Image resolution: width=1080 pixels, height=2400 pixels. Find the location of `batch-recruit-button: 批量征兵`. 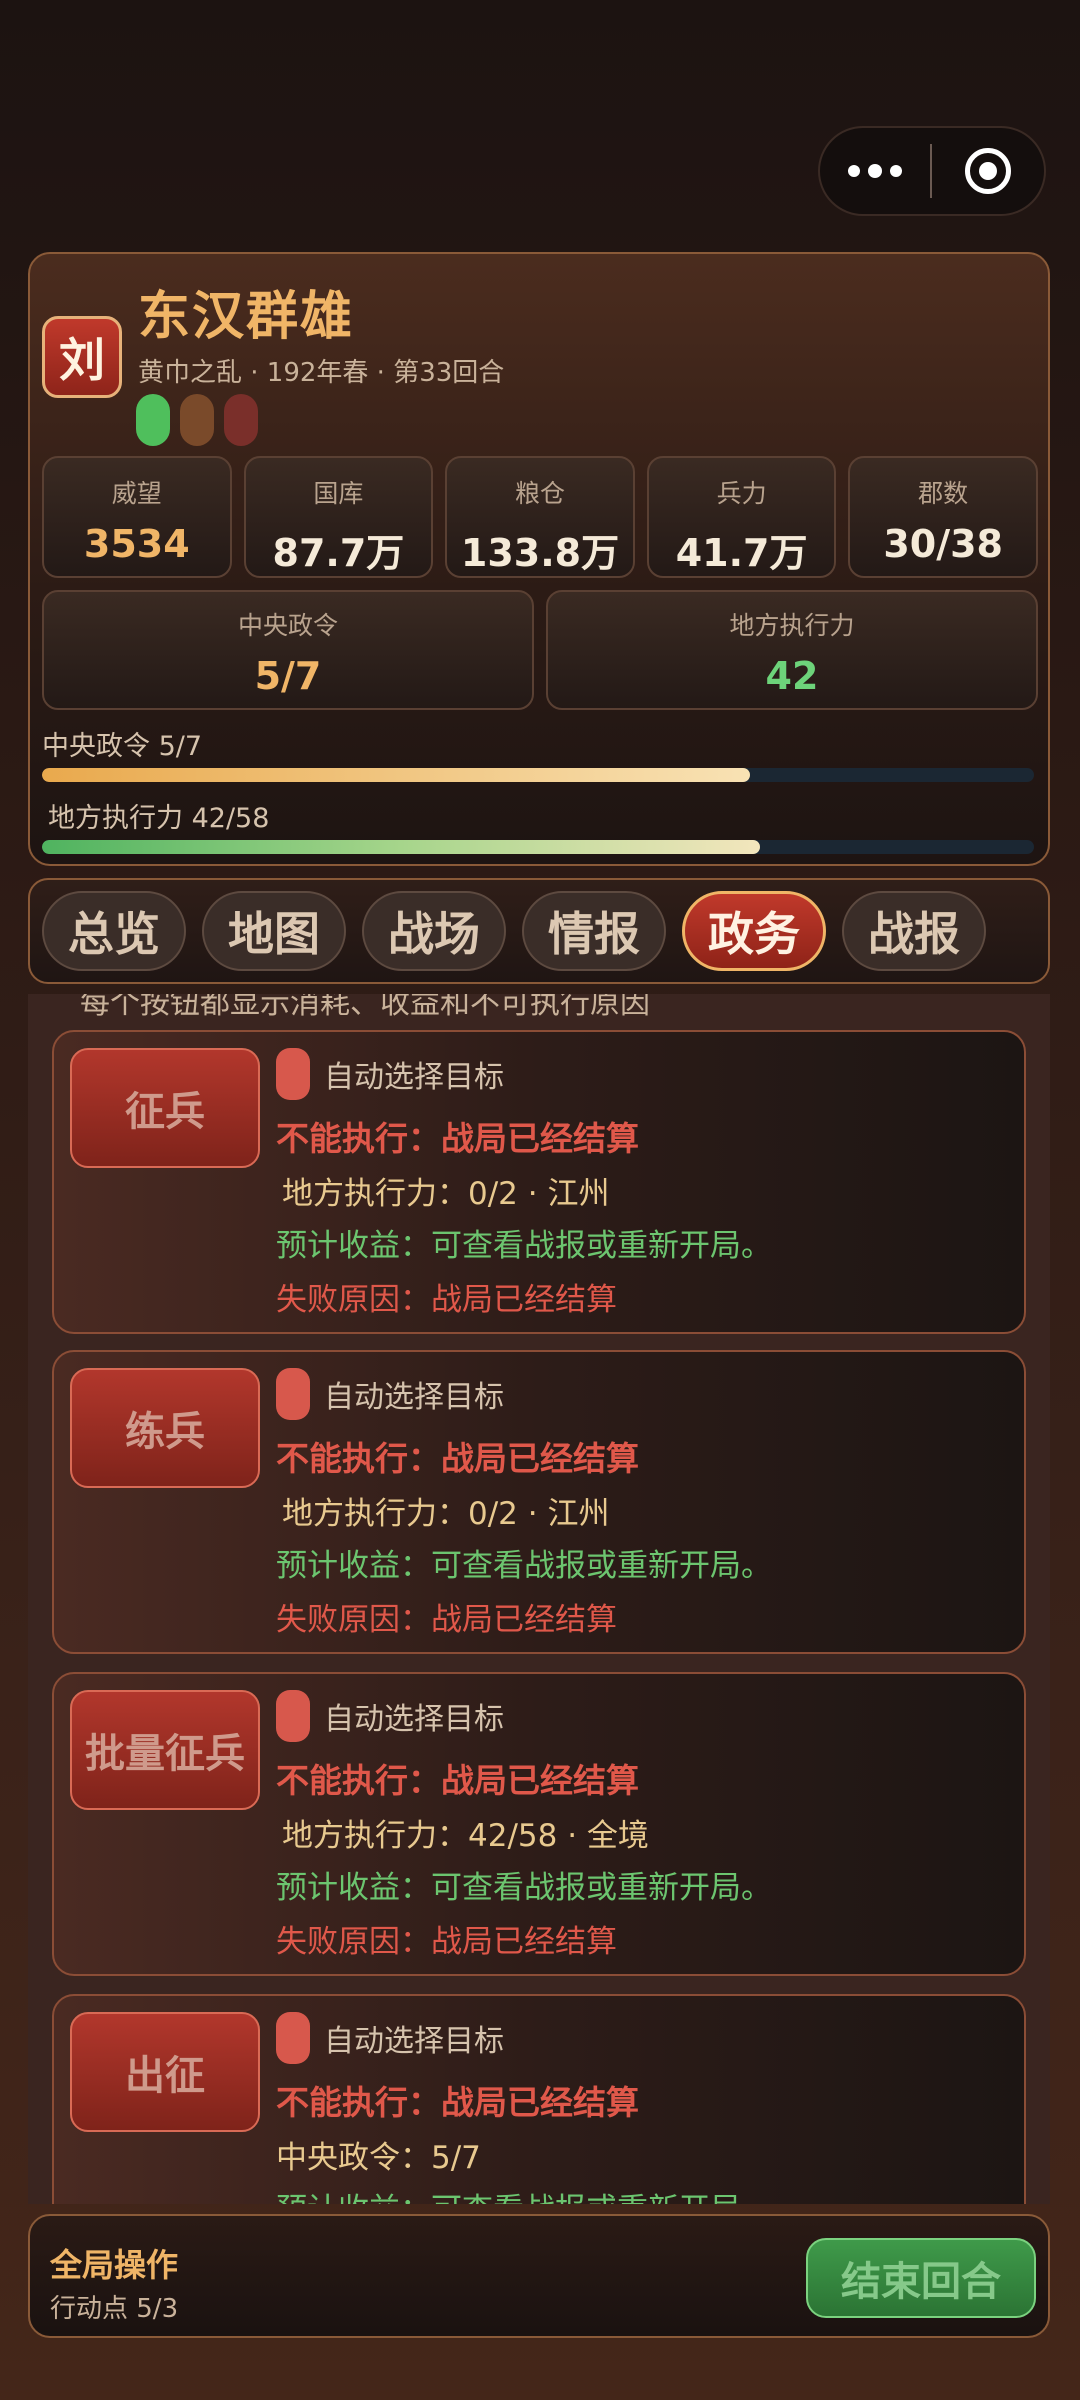

batch-recruit-button: 批量征兵 is located at coordinates (165, 1750).